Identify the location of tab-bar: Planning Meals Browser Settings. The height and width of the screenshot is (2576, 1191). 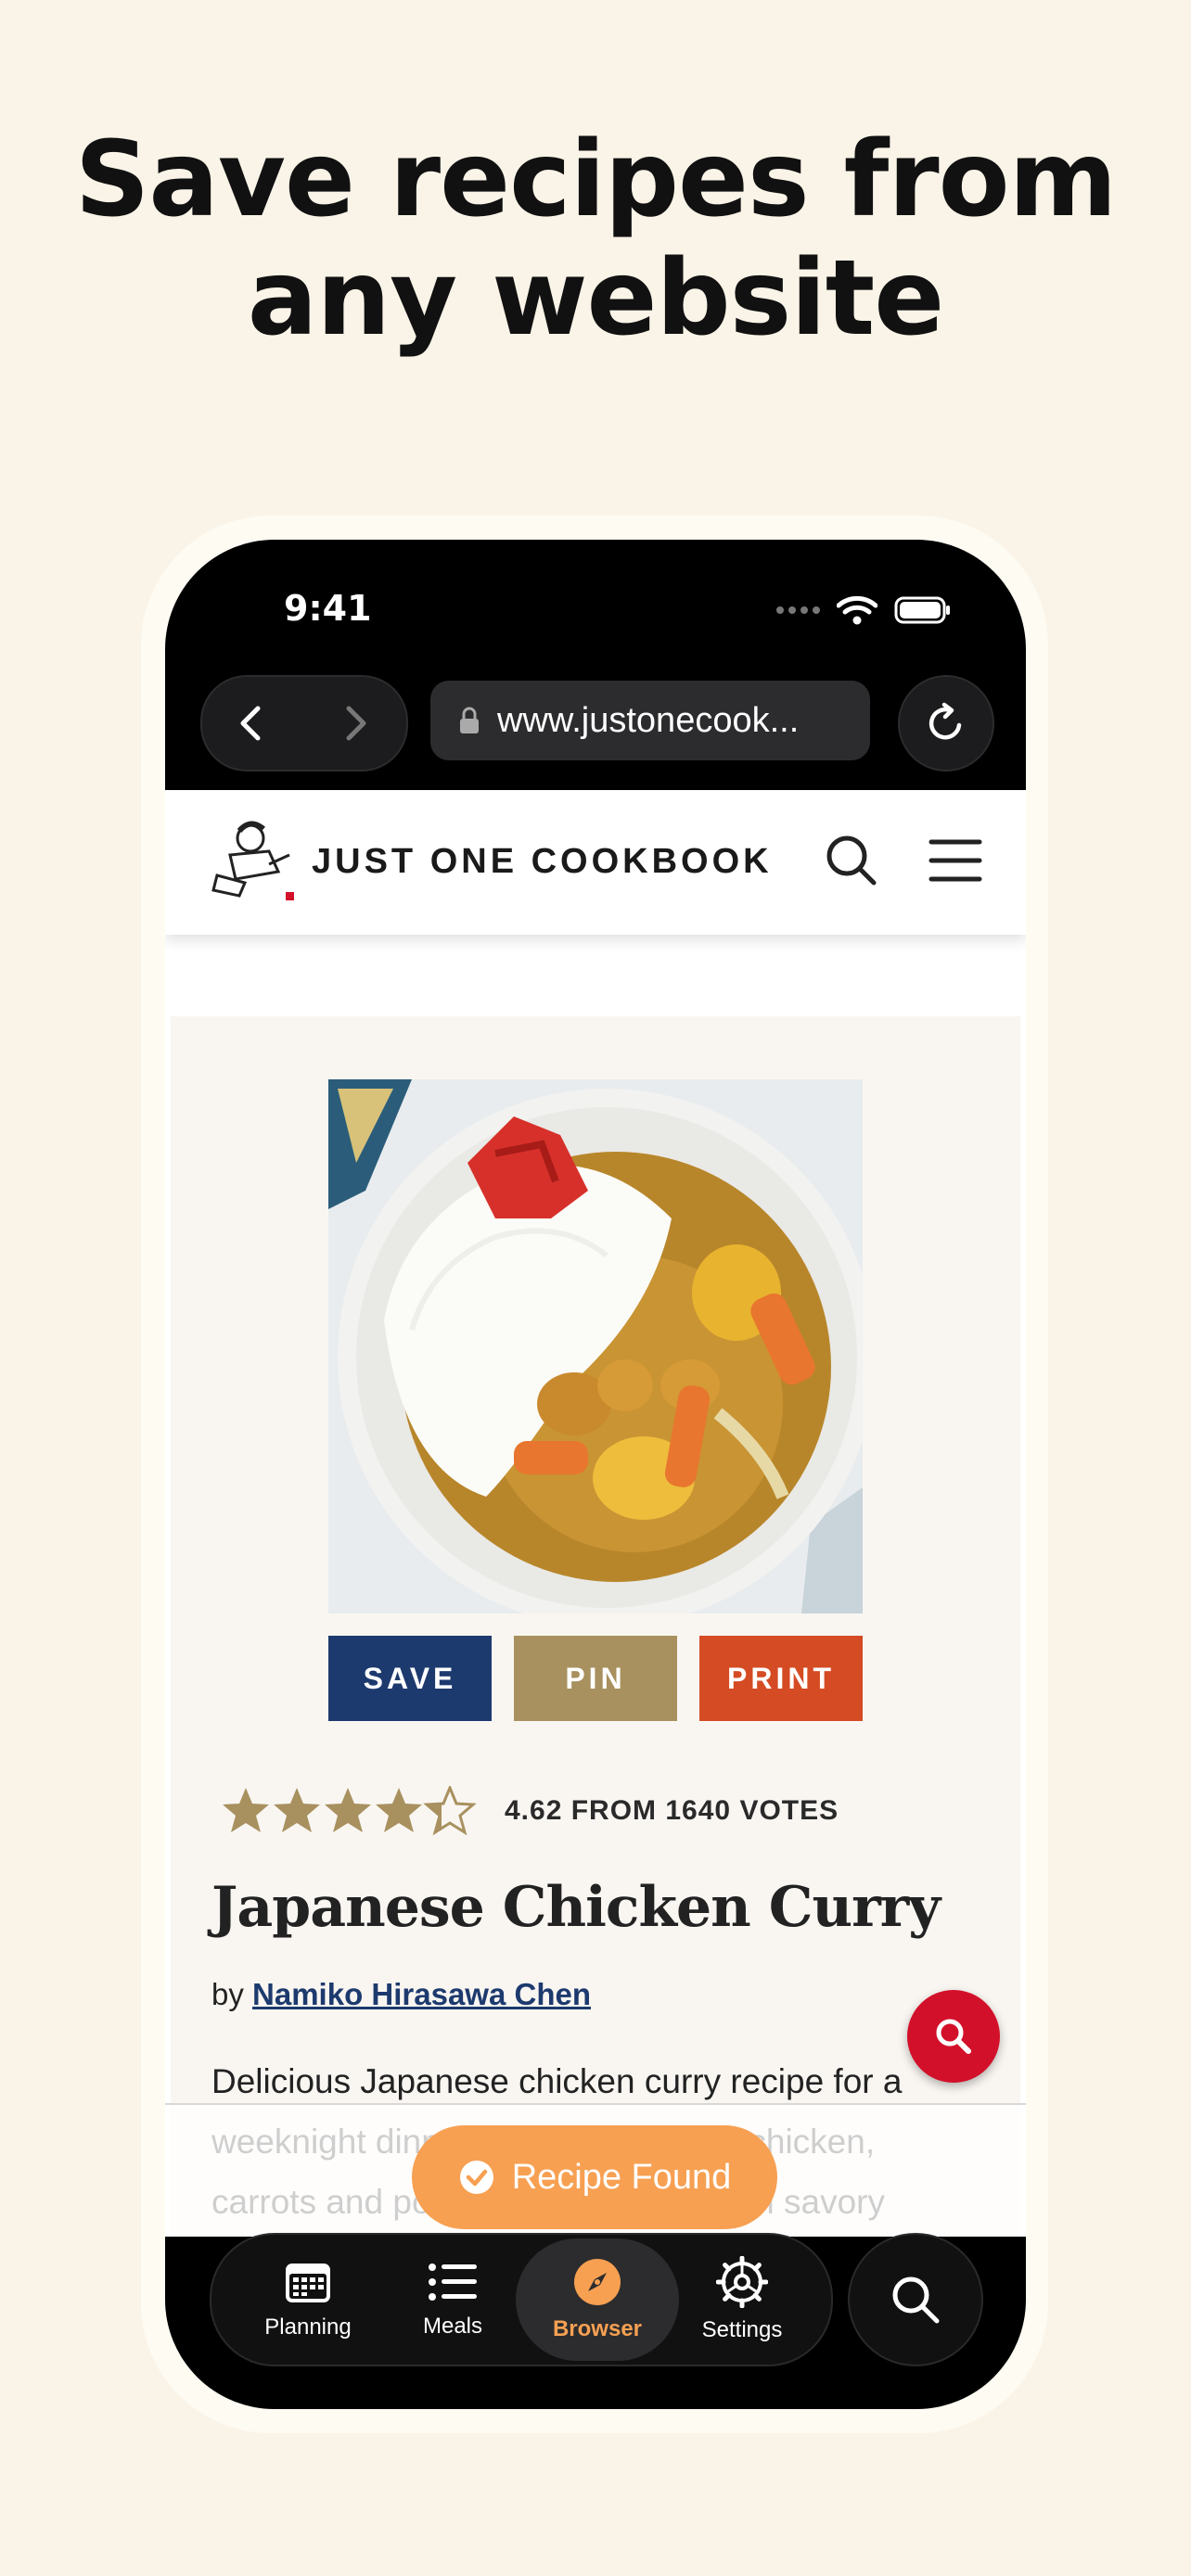
(521, 2299).